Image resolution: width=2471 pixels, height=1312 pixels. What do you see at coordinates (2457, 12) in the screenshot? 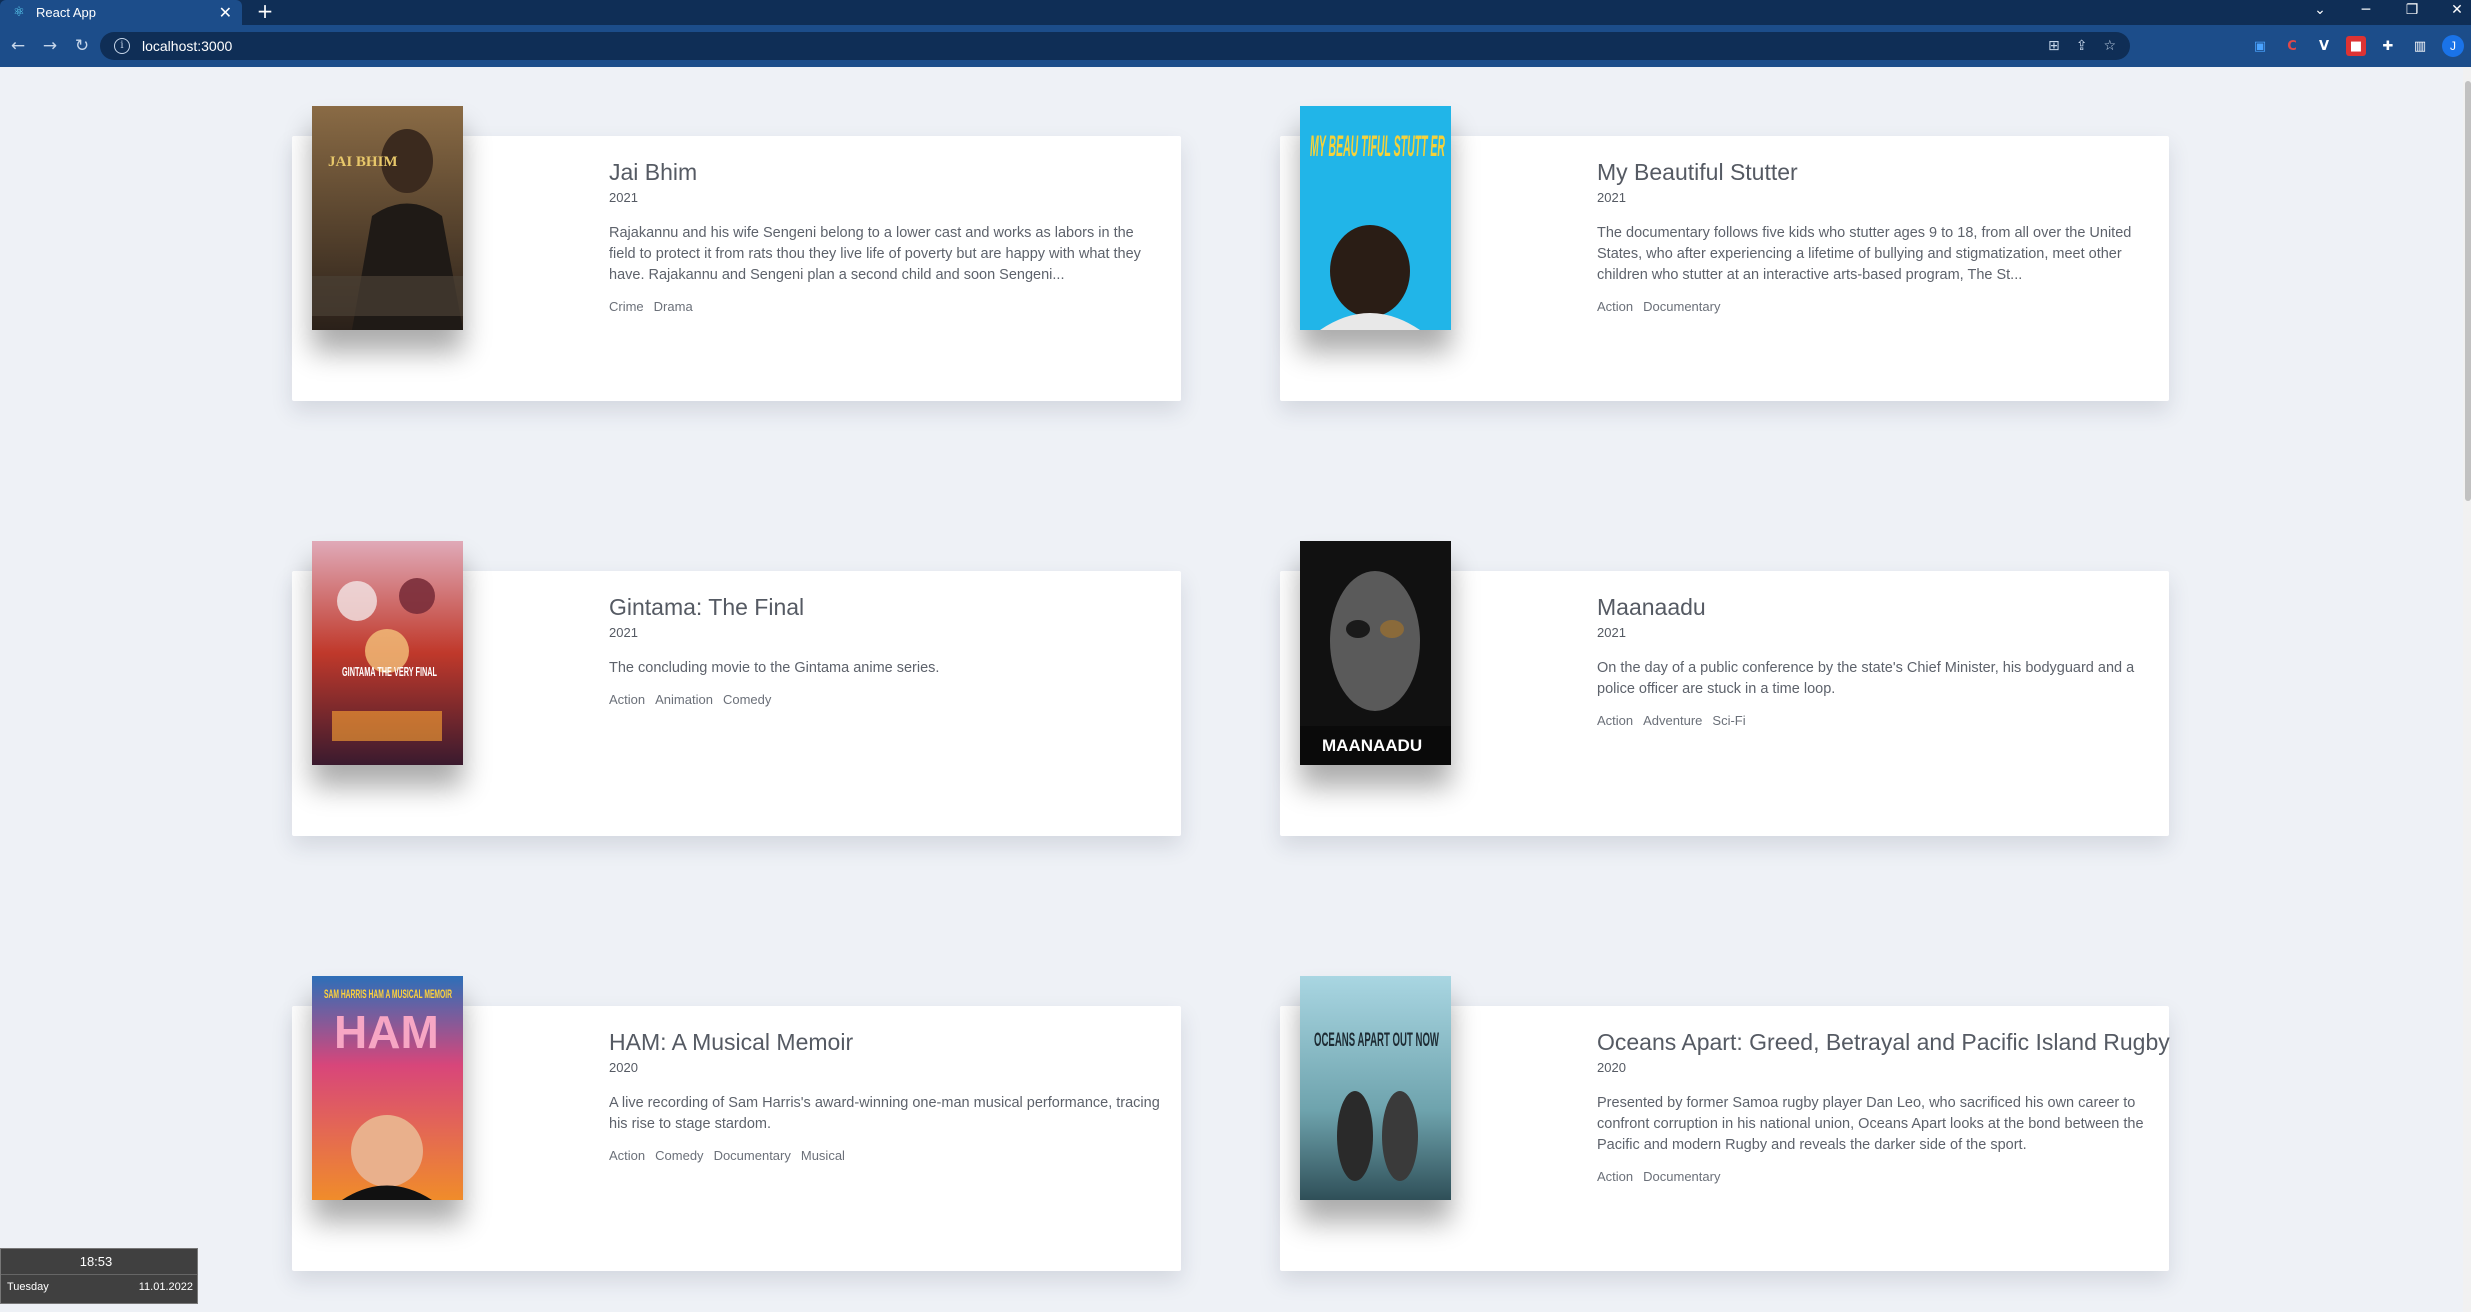
I see `close-window-button: ✕` at bounding box center [2457, 12].